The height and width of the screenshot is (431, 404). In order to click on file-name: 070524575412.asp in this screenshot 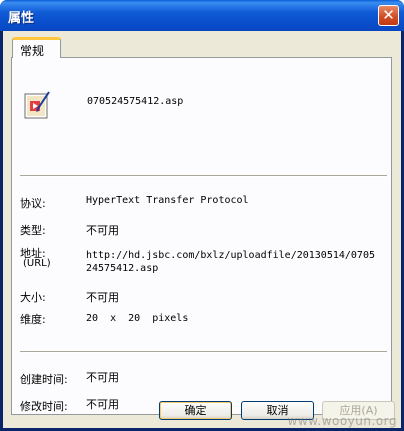, I will do `click(135, 101)`.